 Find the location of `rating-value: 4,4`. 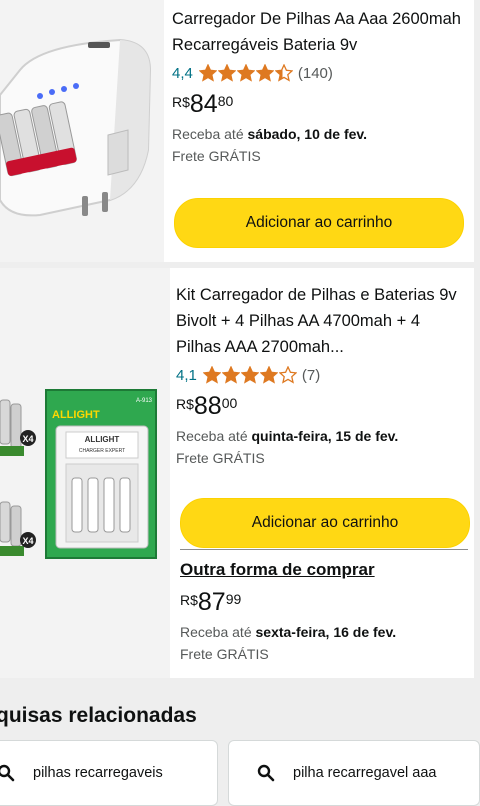

rating-value: 4,4 is located at coordinates (182, 73).